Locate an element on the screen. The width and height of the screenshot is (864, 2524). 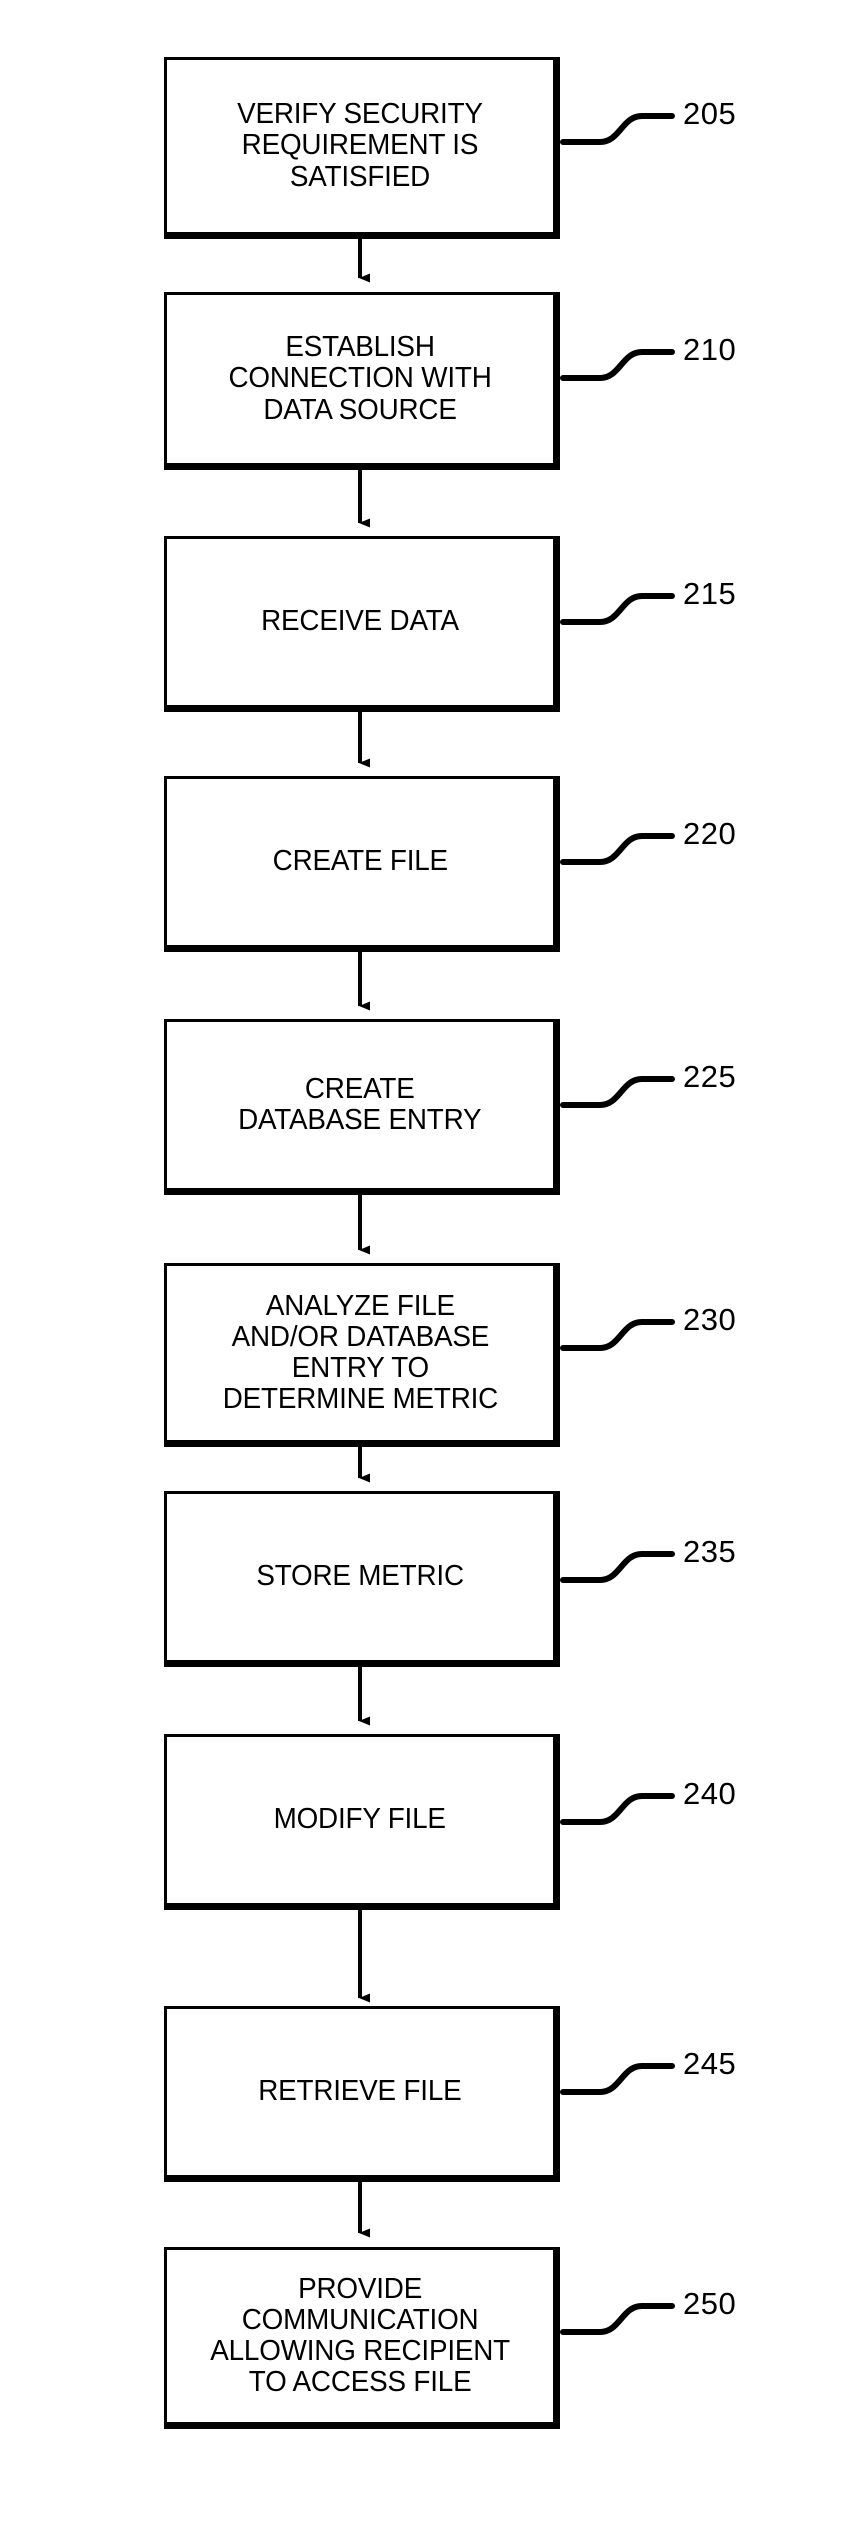
reference-numeral-210: 210 is located at coordinates (710, 349).